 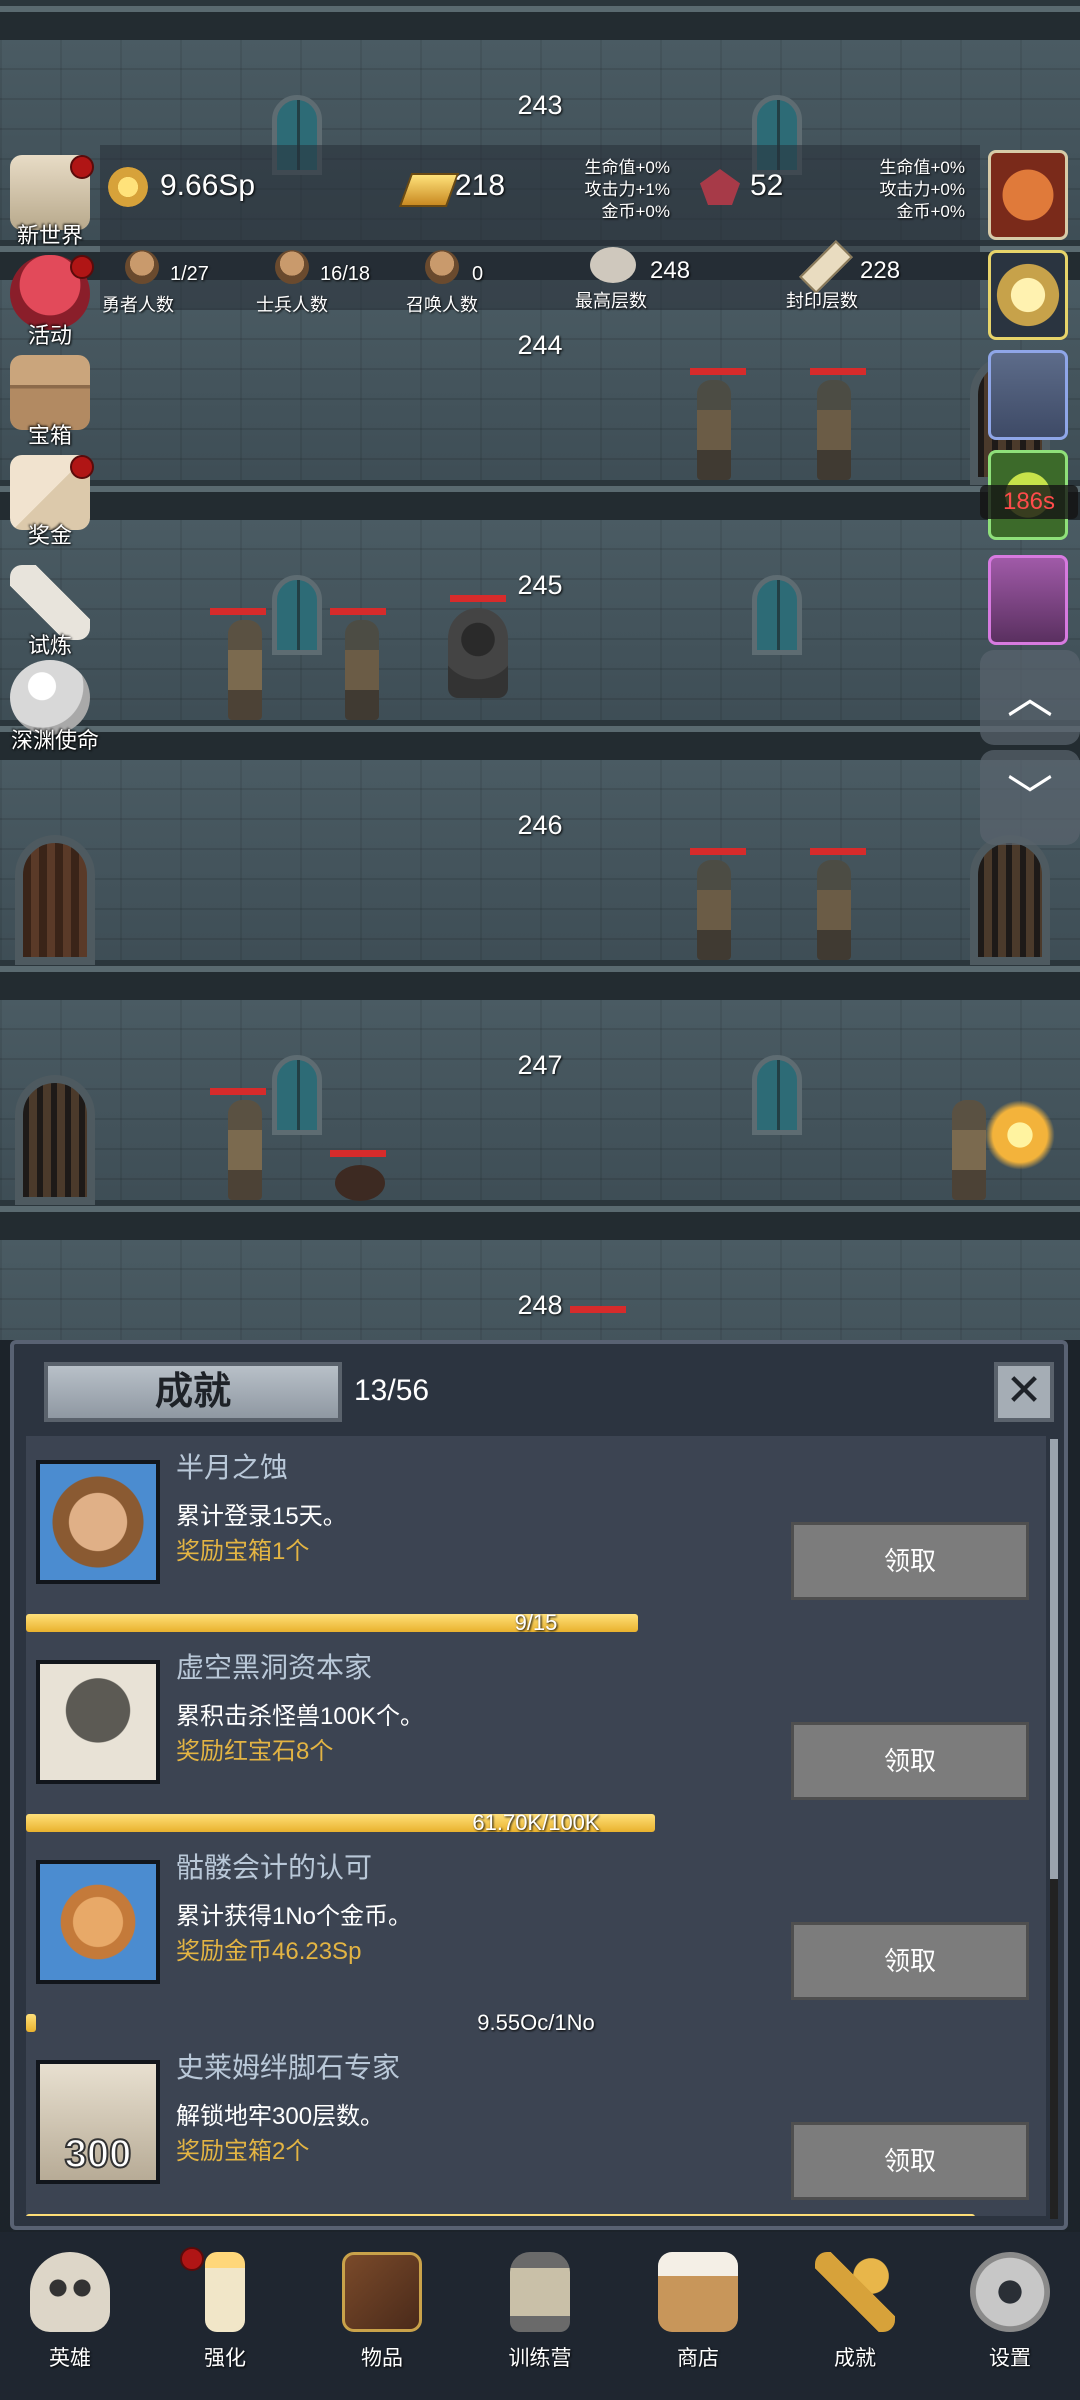 What do you see at coordinates (536, 1622) in the screenshot?
I see `progress-text: 9/15` at bounding box center [536, 1622].